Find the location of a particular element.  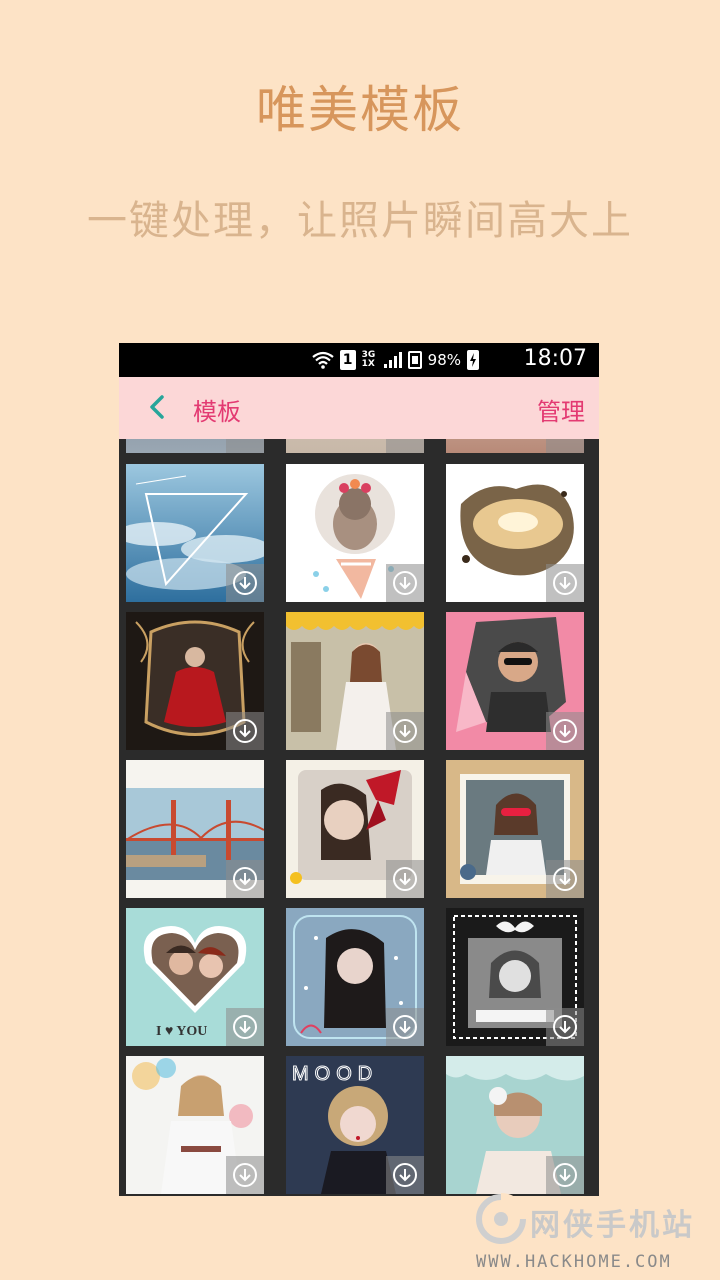

sim-slot-icon: 1 is located at coordinates (347, 360).